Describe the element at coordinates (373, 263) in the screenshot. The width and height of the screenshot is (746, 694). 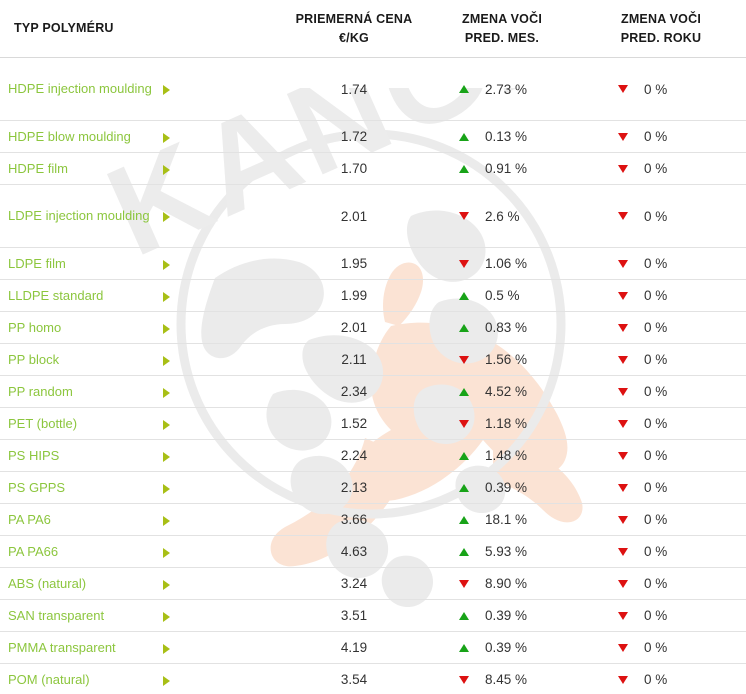
I see `table-row: LDPE film 1.95 1.06 % 0 %` at that location.